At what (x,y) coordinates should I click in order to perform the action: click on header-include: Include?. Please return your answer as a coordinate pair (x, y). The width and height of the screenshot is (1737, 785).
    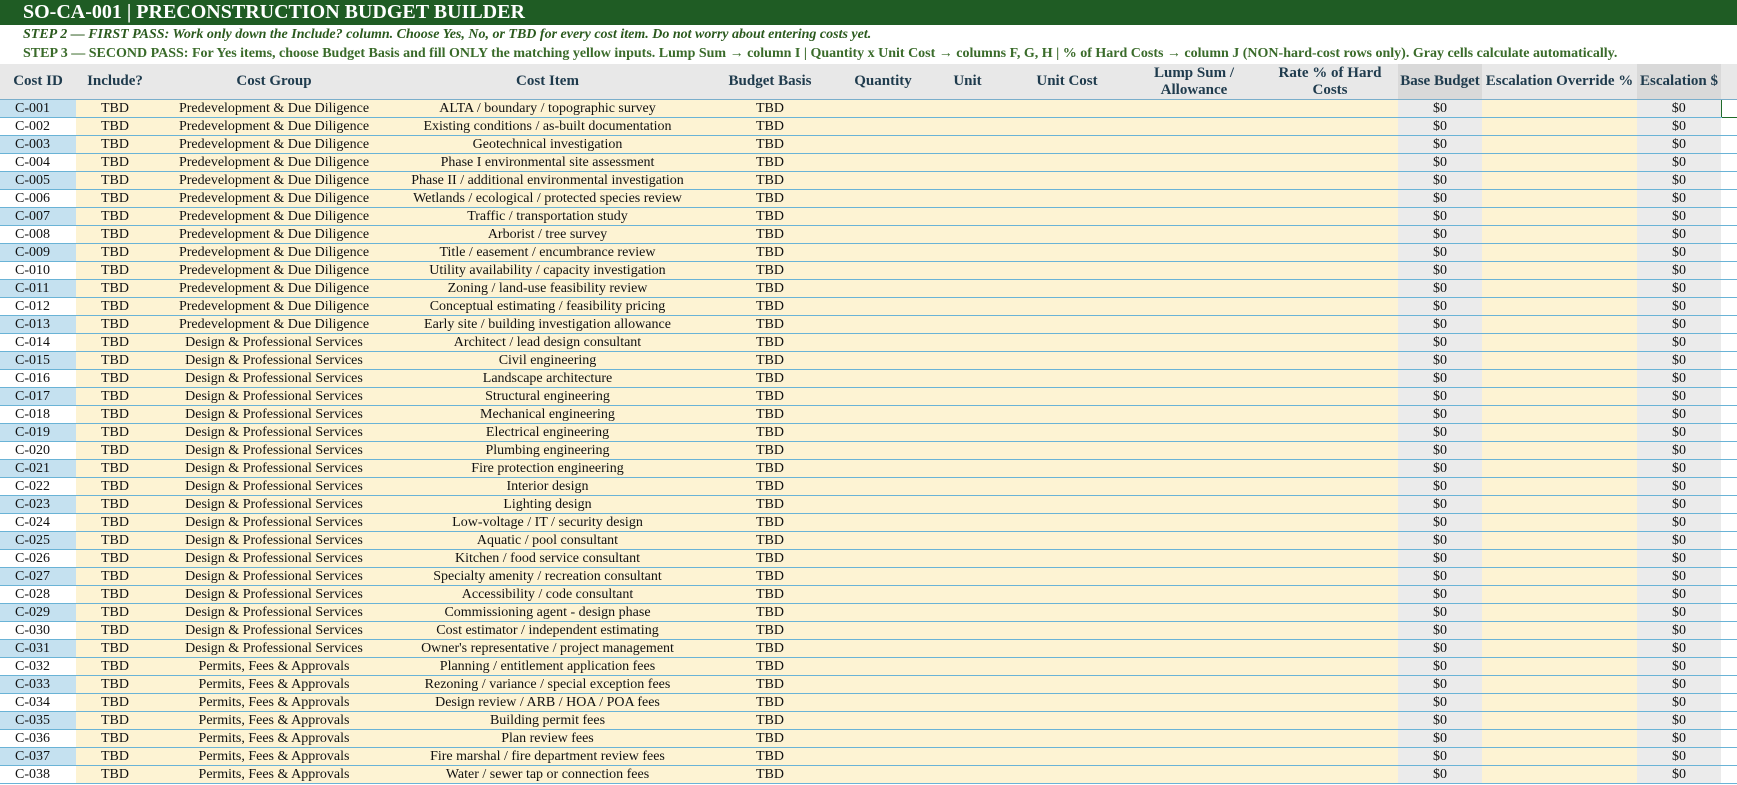
    Looking at the image, I should click on (115, 82).